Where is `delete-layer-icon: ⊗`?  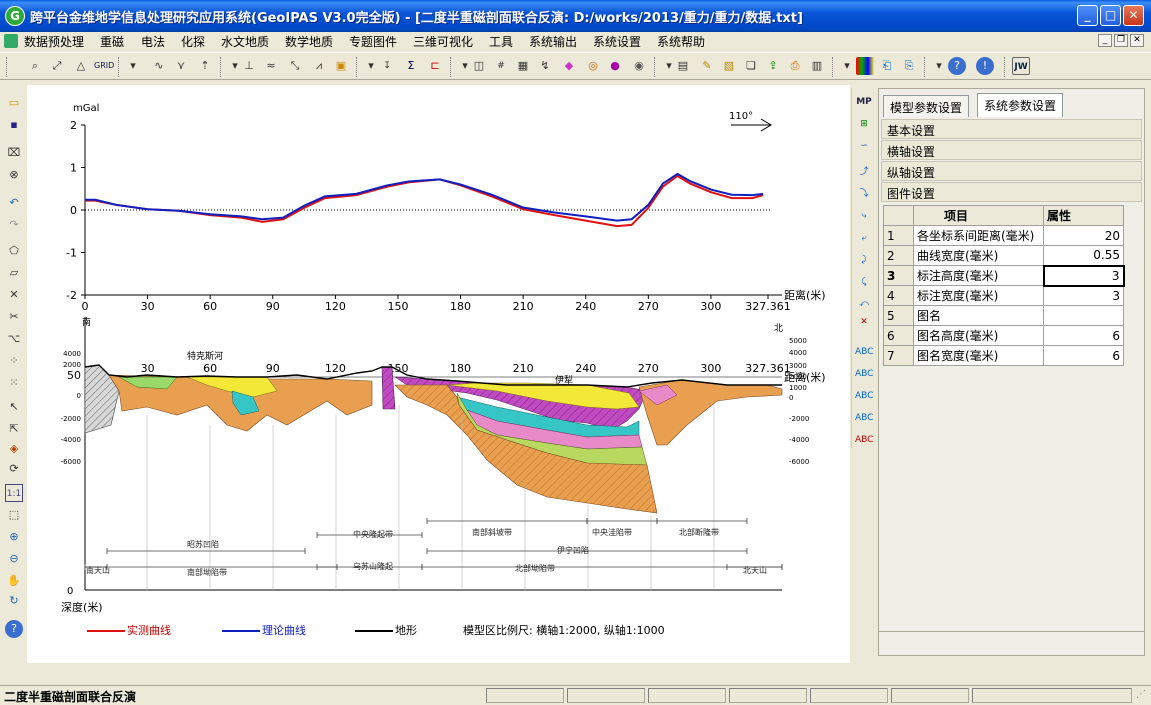
delete-layer-icon: ⊗ is located at coordinates (14, 175).